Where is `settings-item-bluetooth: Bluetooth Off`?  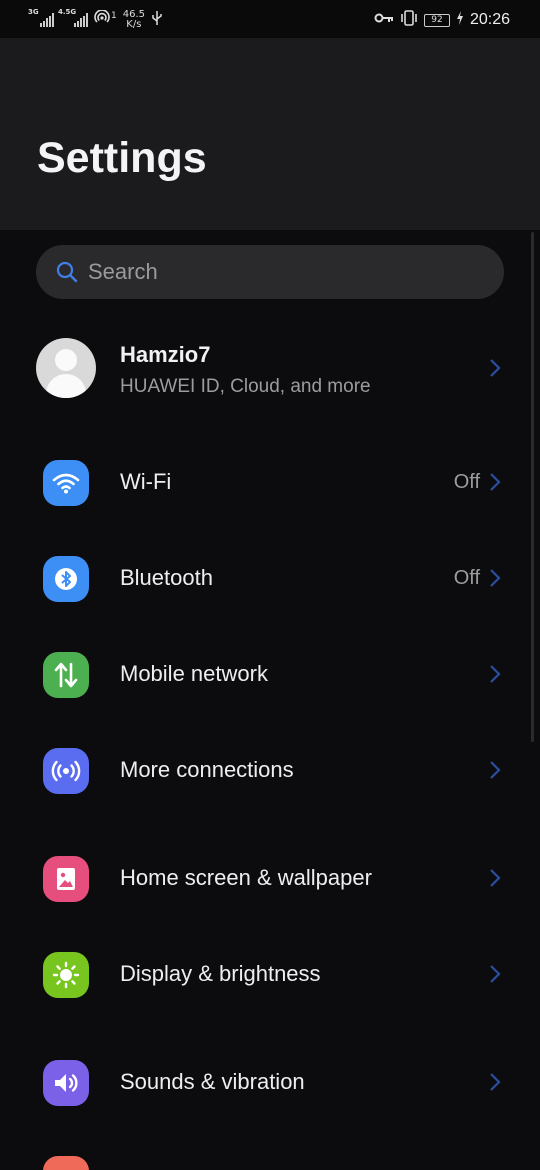 settings-item-bluetooth: Bluetooth Off is located at coordinates (270, 578).